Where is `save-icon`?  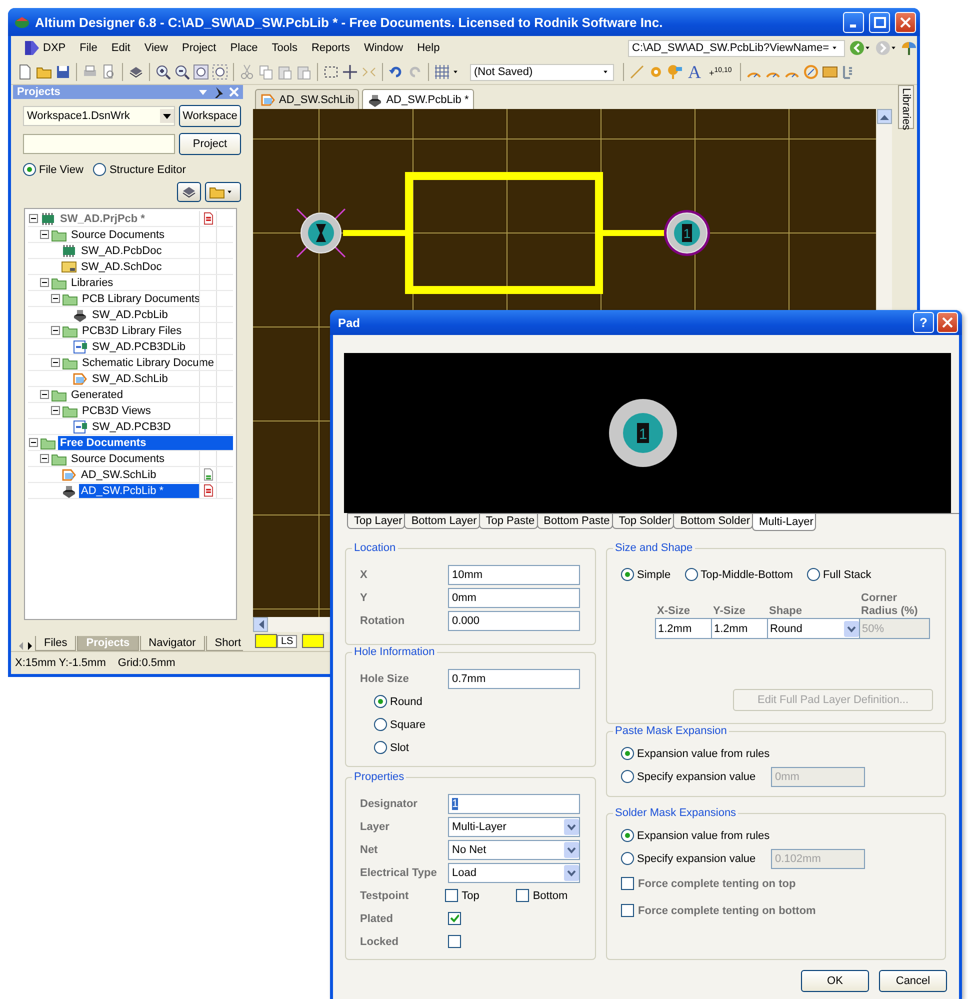 save-icon is located at coordinates (63, 72).